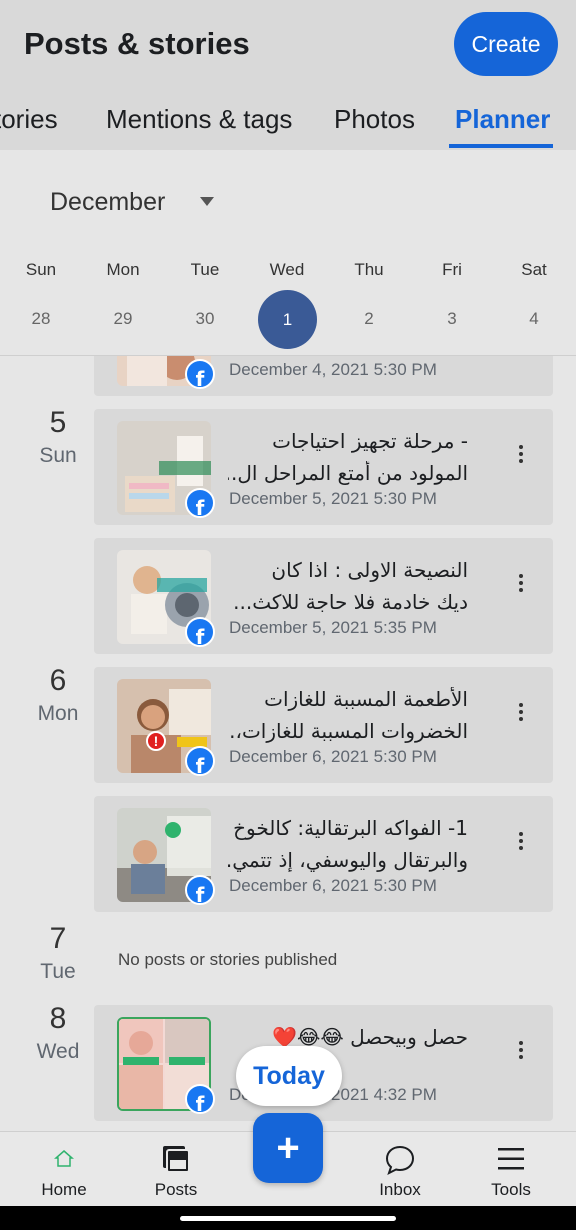  I want to click on weekday-label: Thu, so click(369, 269).